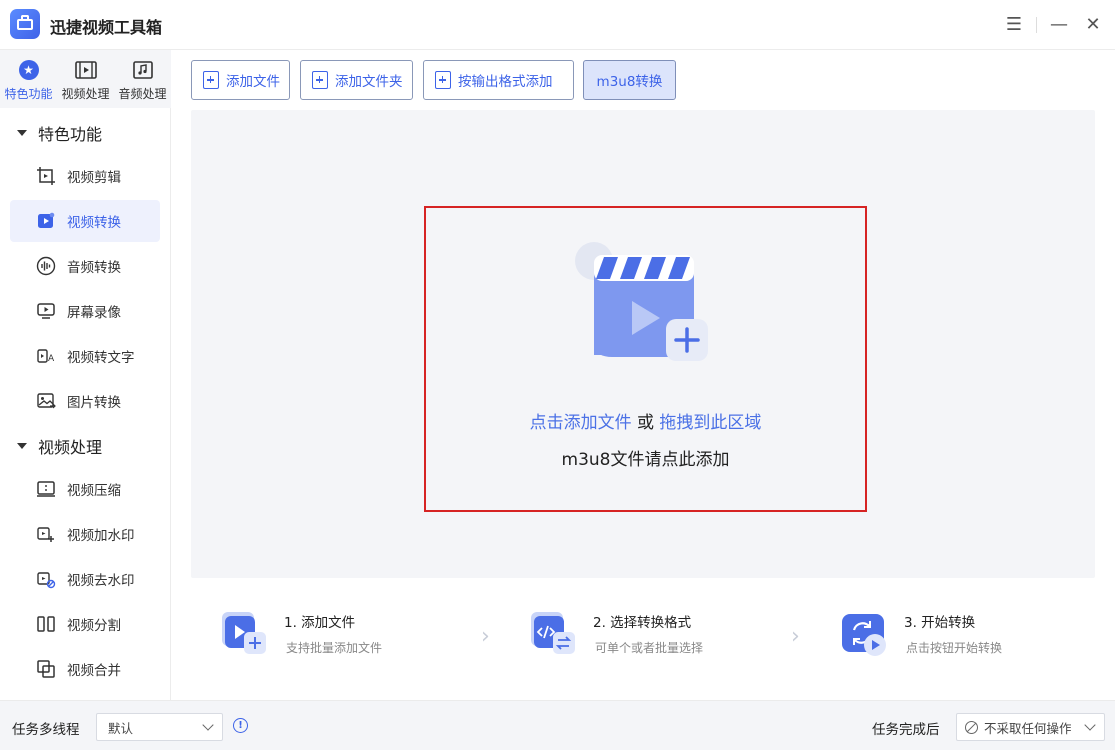 The image size is (1115, 750). What do you see at coordinates (142, 94) in the screenshot?
I see `tab-audio-processing-label: 音频处理` at bounding box center [142, 94].